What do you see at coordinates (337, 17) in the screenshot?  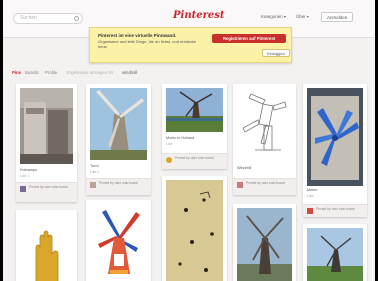 I see `login-button: Anmelden` at bounding box center [337, 17].